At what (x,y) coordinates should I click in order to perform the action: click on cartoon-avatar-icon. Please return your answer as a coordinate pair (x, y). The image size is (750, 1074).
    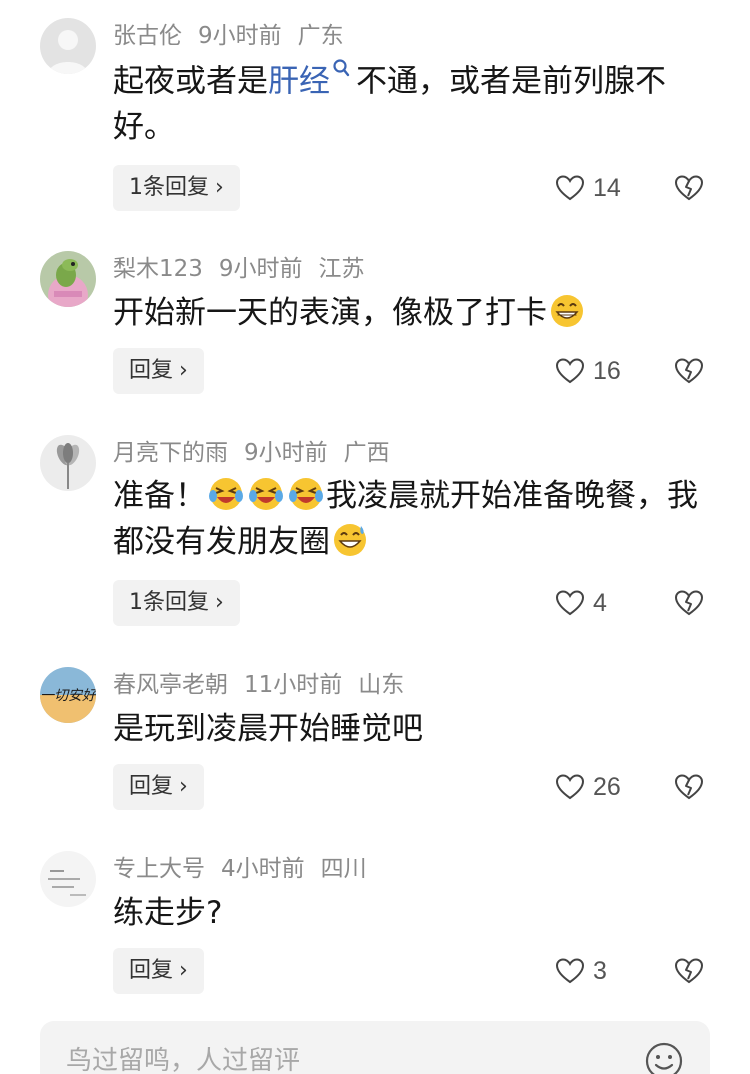
    Looking at the image, I should click on (68, 279).